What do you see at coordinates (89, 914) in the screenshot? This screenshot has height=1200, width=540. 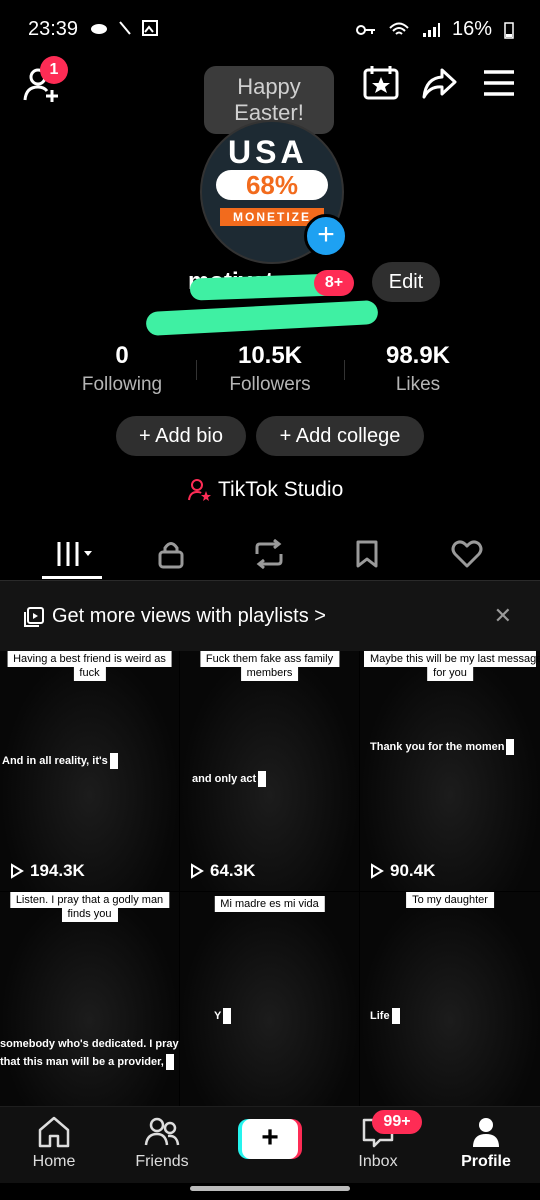 I see `video-caption-top: finds you` at bounding box center [89, 914].